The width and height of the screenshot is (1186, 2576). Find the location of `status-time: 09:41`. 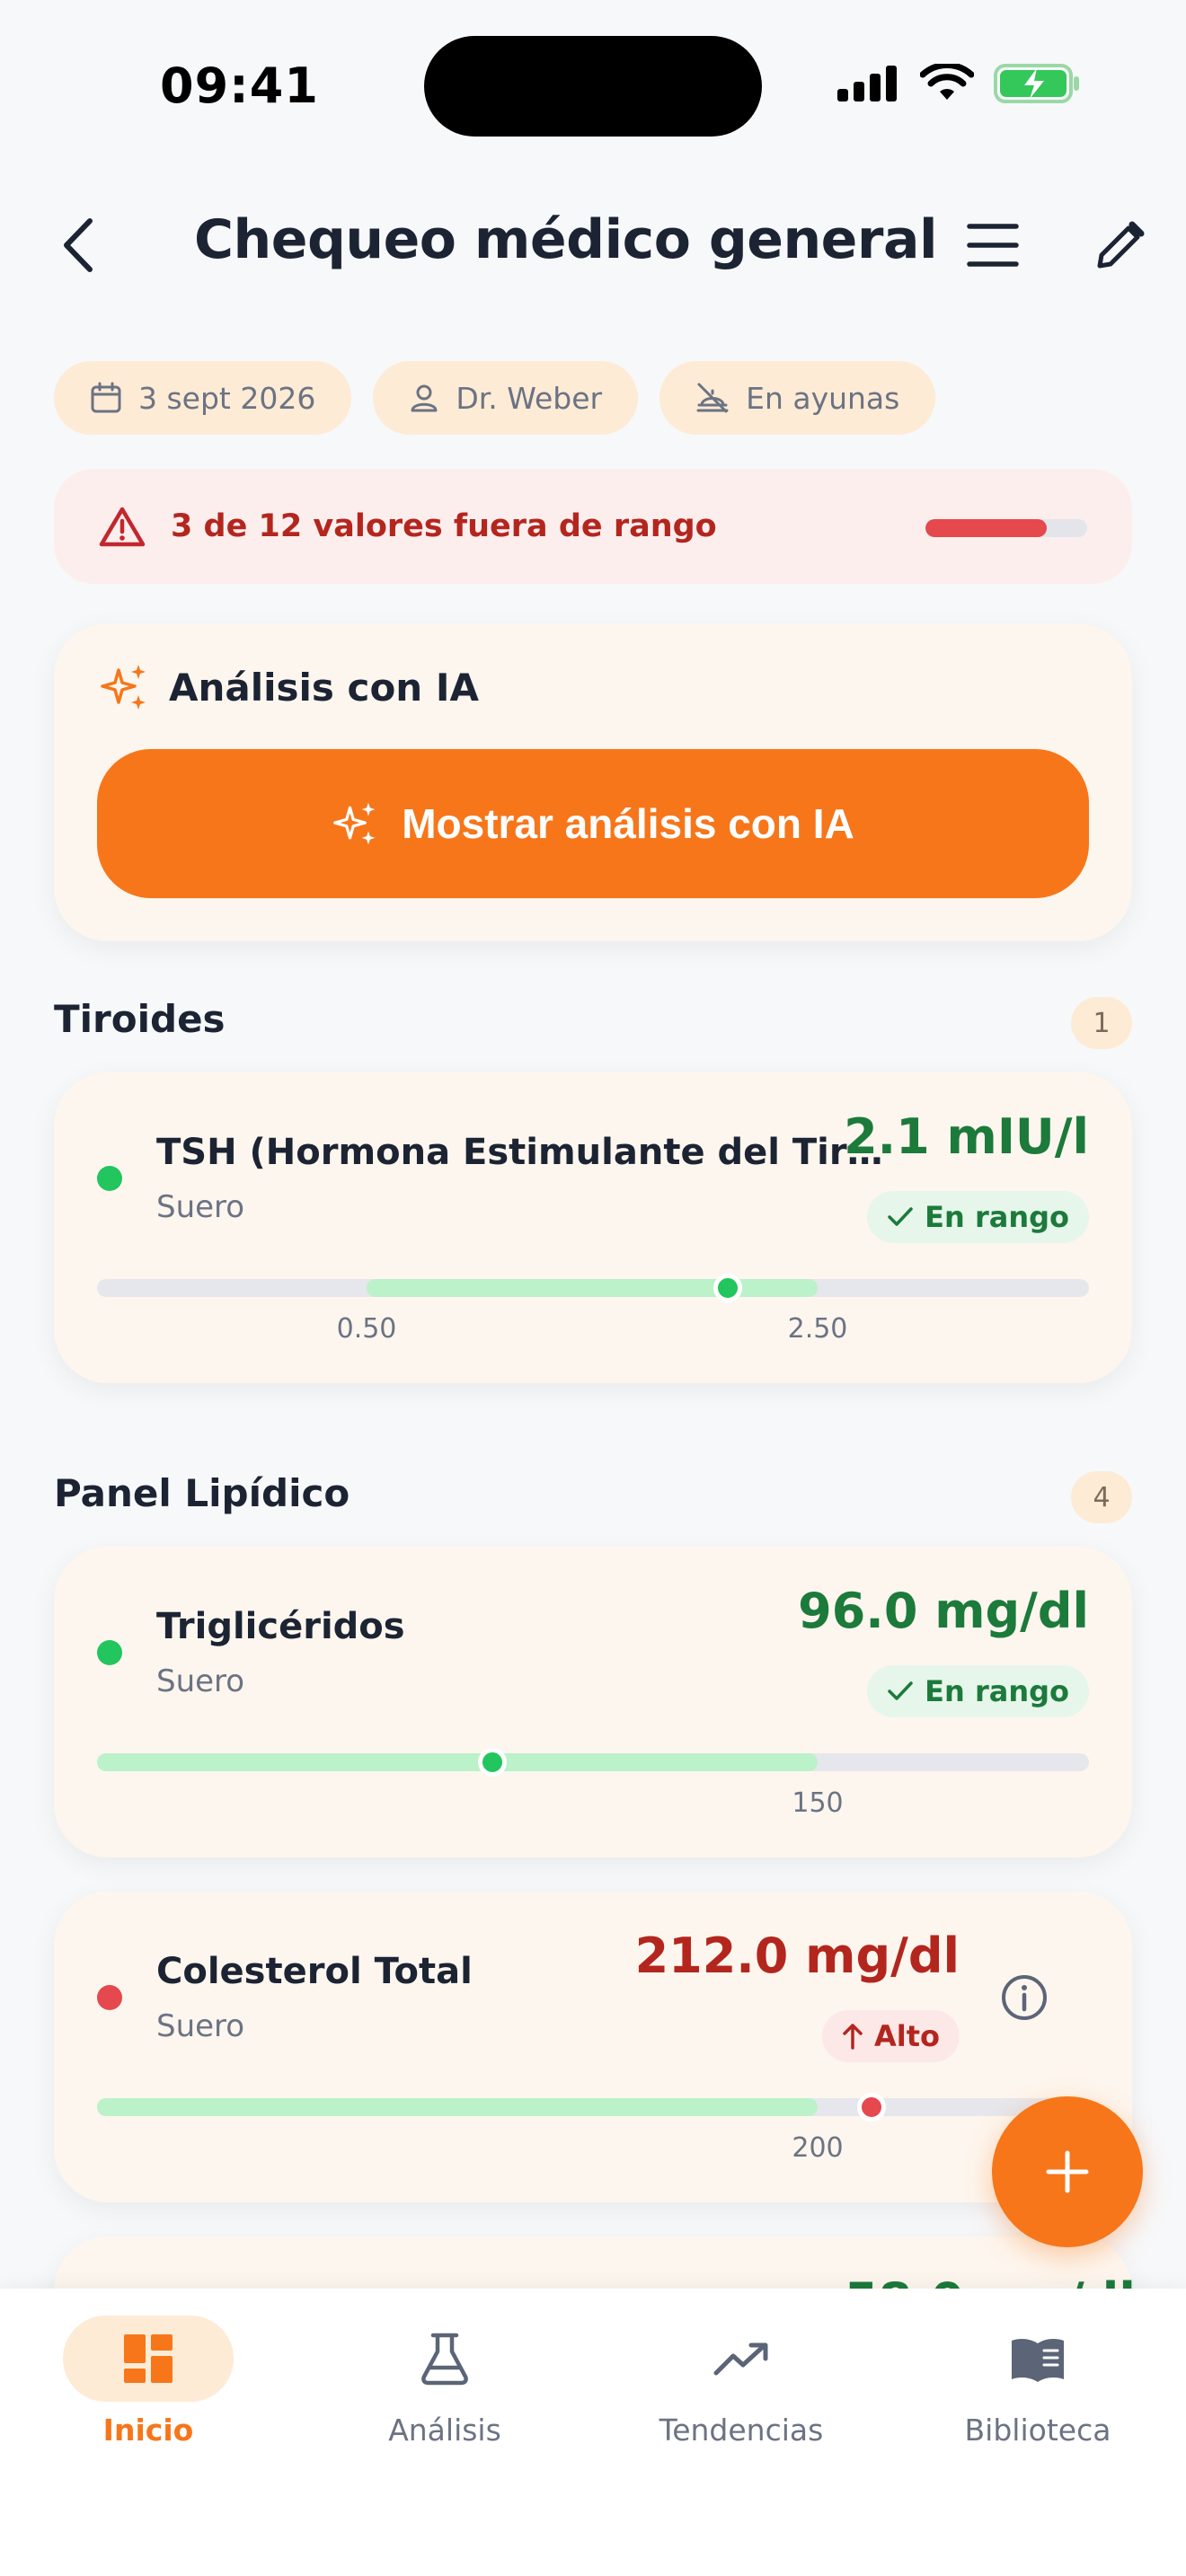

status-time: 09:41 is located at coordinates (239, 85).